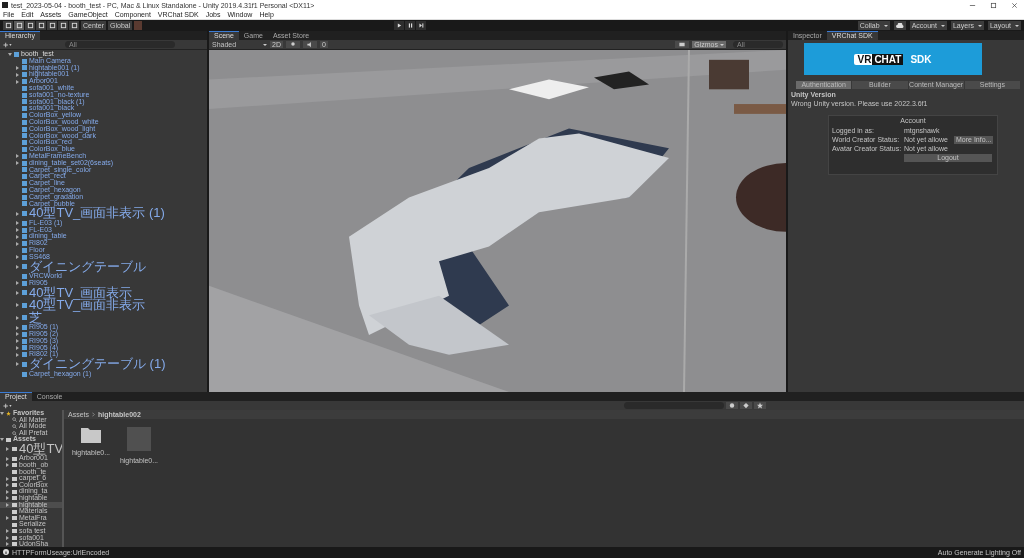 This screenshot has height=558, width=1024. Describe the element at coordinates (399, 25) in the screenshot. I see `play-button` at that location.